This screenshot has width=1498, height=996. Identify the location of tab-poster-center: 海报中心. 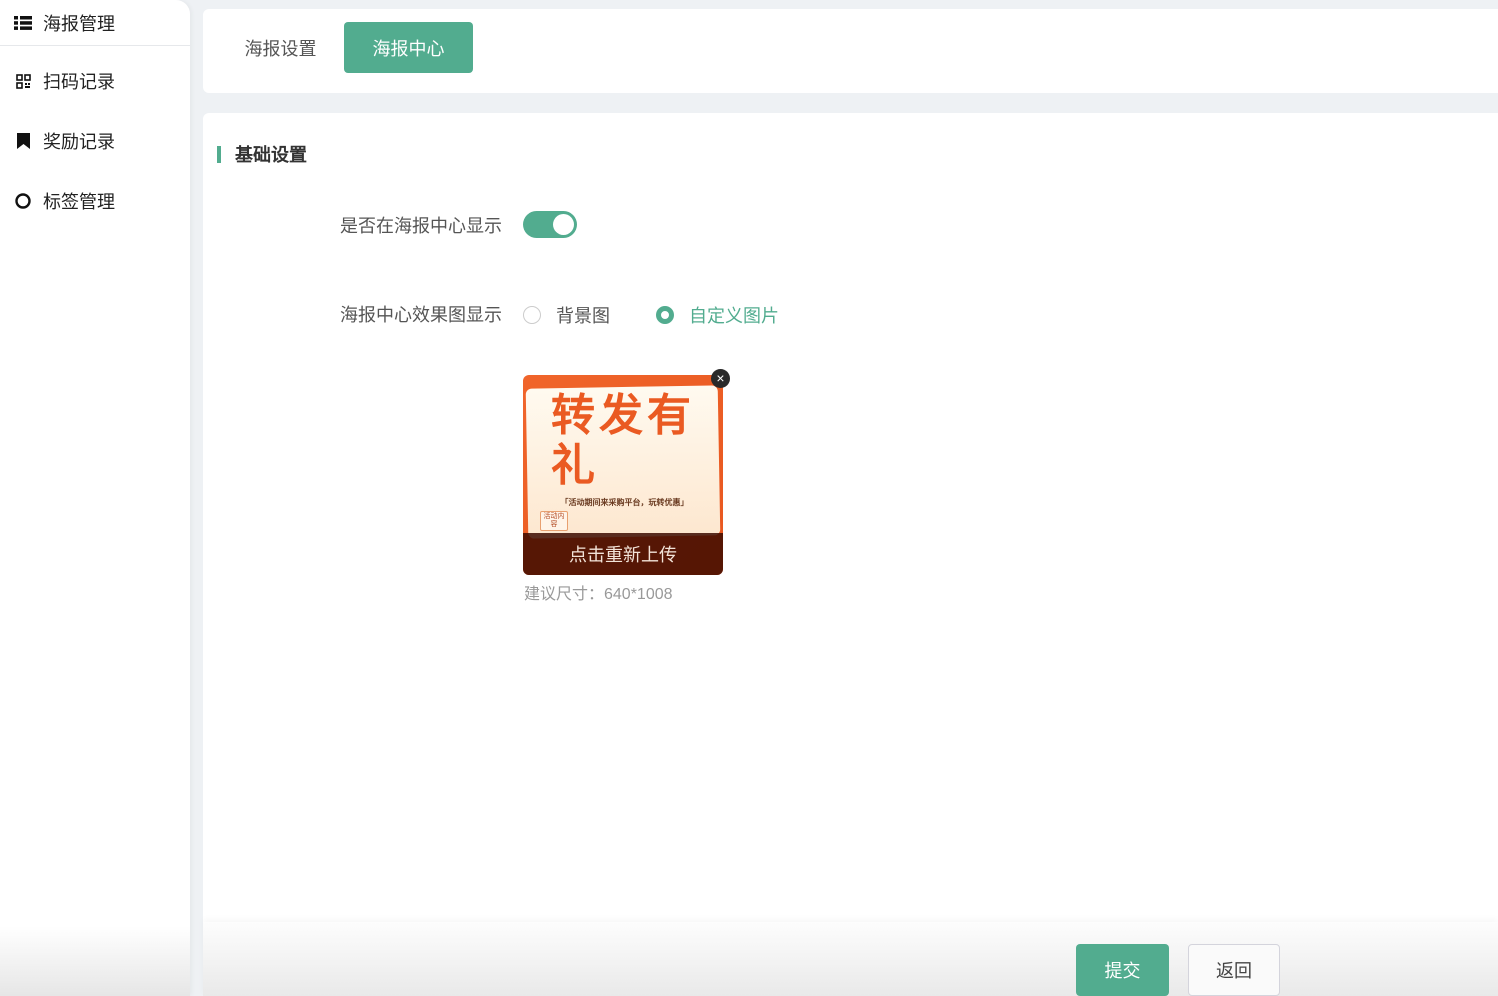
(408, 47).